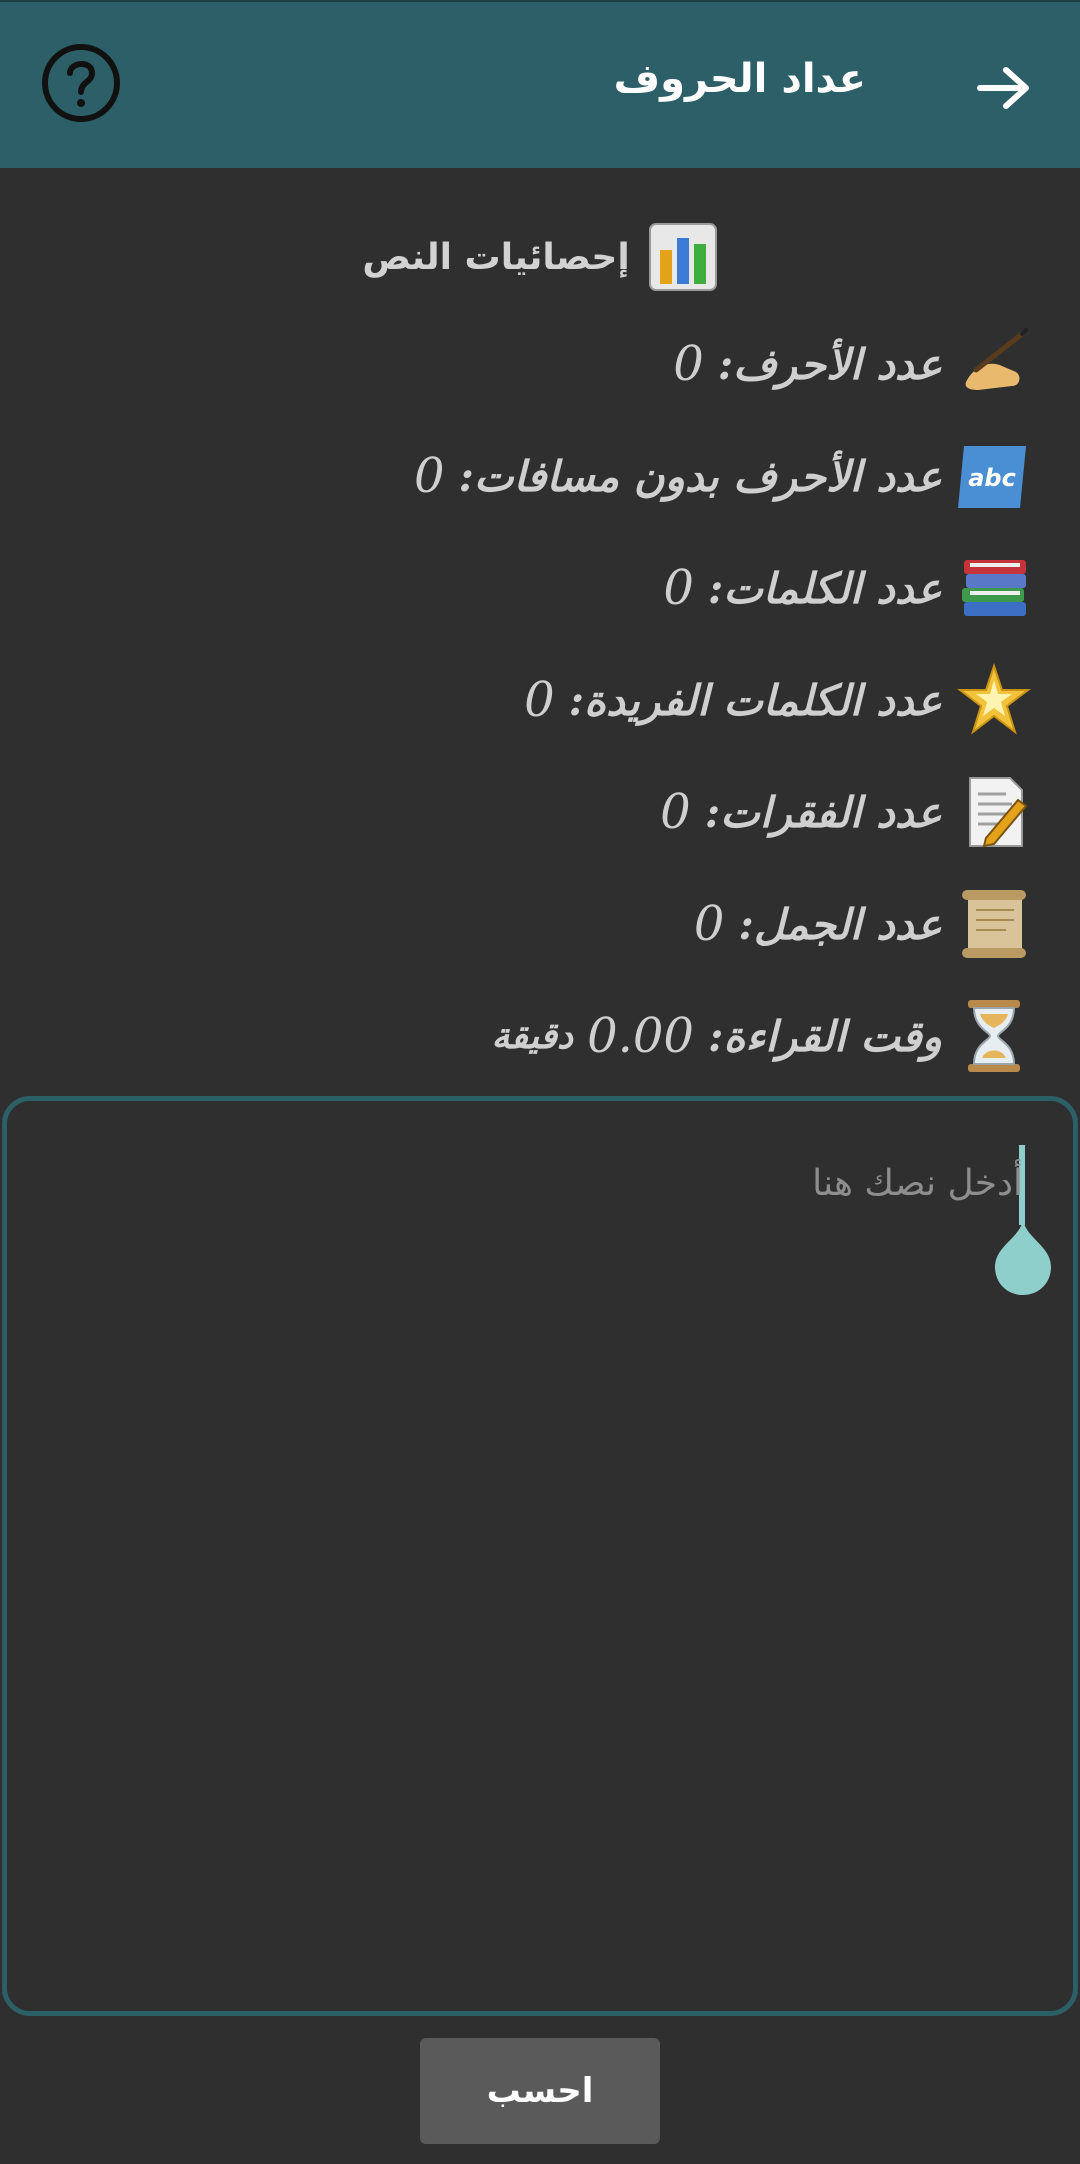 This screenshot has width=1080, height=2164. I want to click on stat-label: عدد الكلمات الفريدة:, so click(755, 700).